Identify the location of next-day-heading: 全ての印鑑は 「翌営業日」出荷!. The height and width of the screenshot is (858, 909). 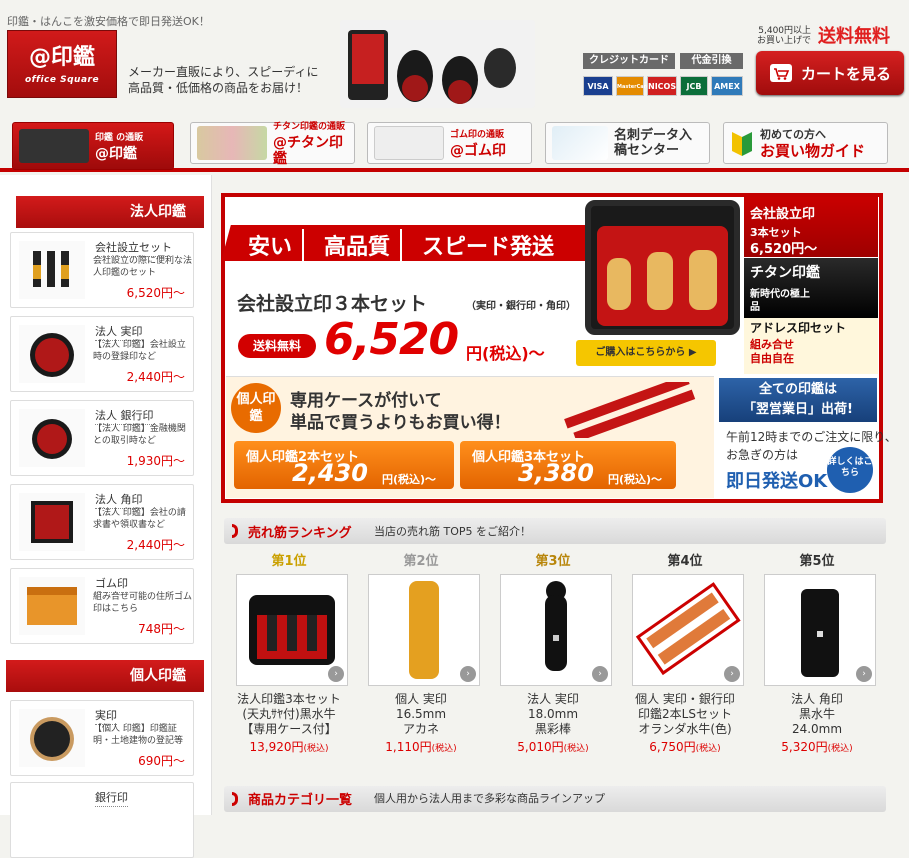
(798, 400).